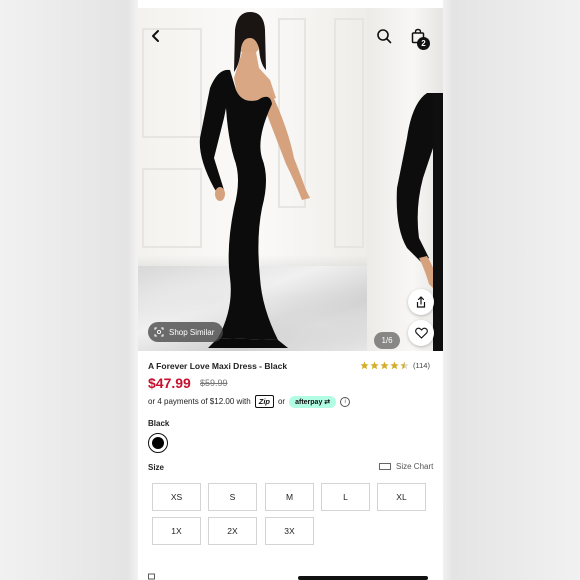  I want to click on size-option-xs: XS, so click(176, 497).